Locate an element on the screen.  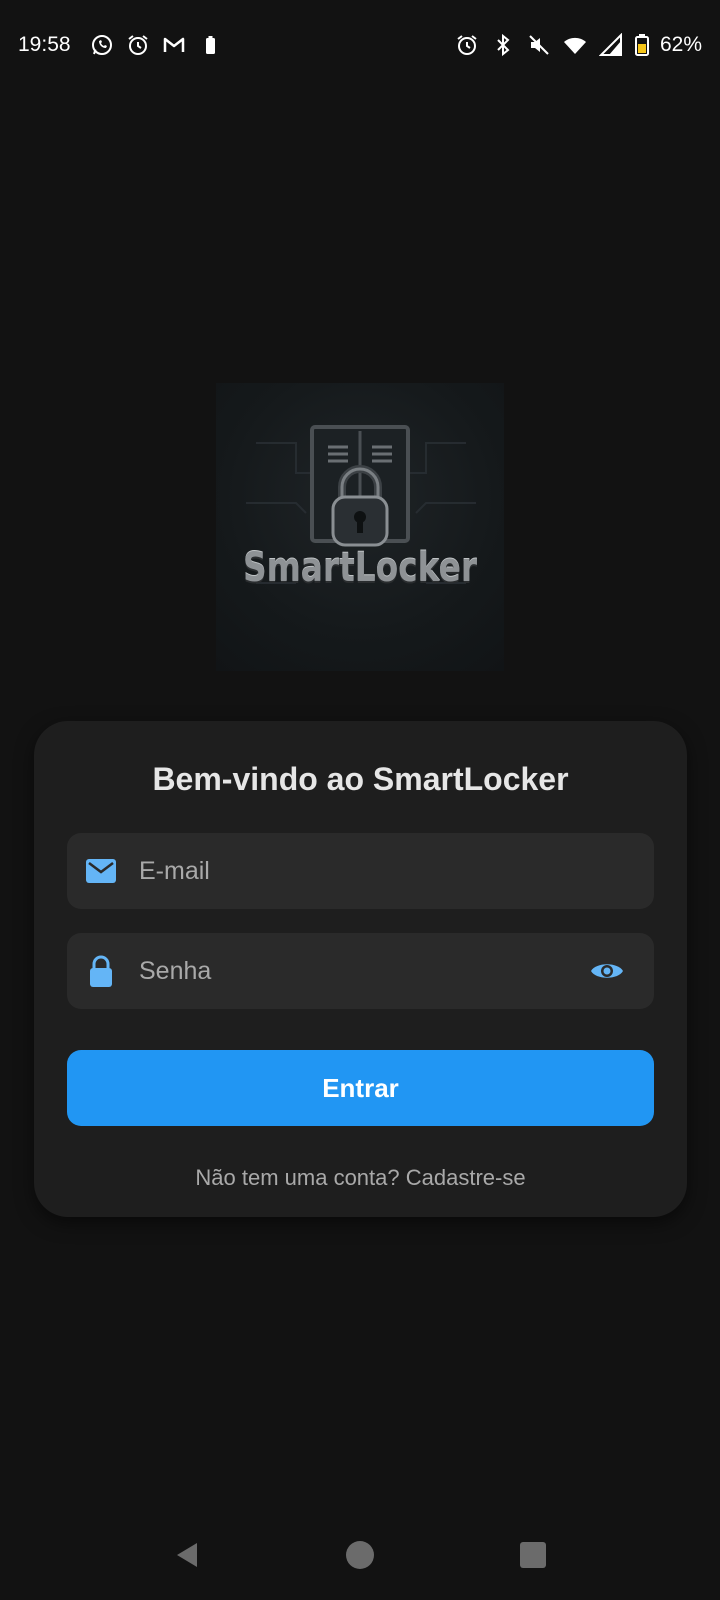
bluetooth-icon is located at coordinates (503, 45).